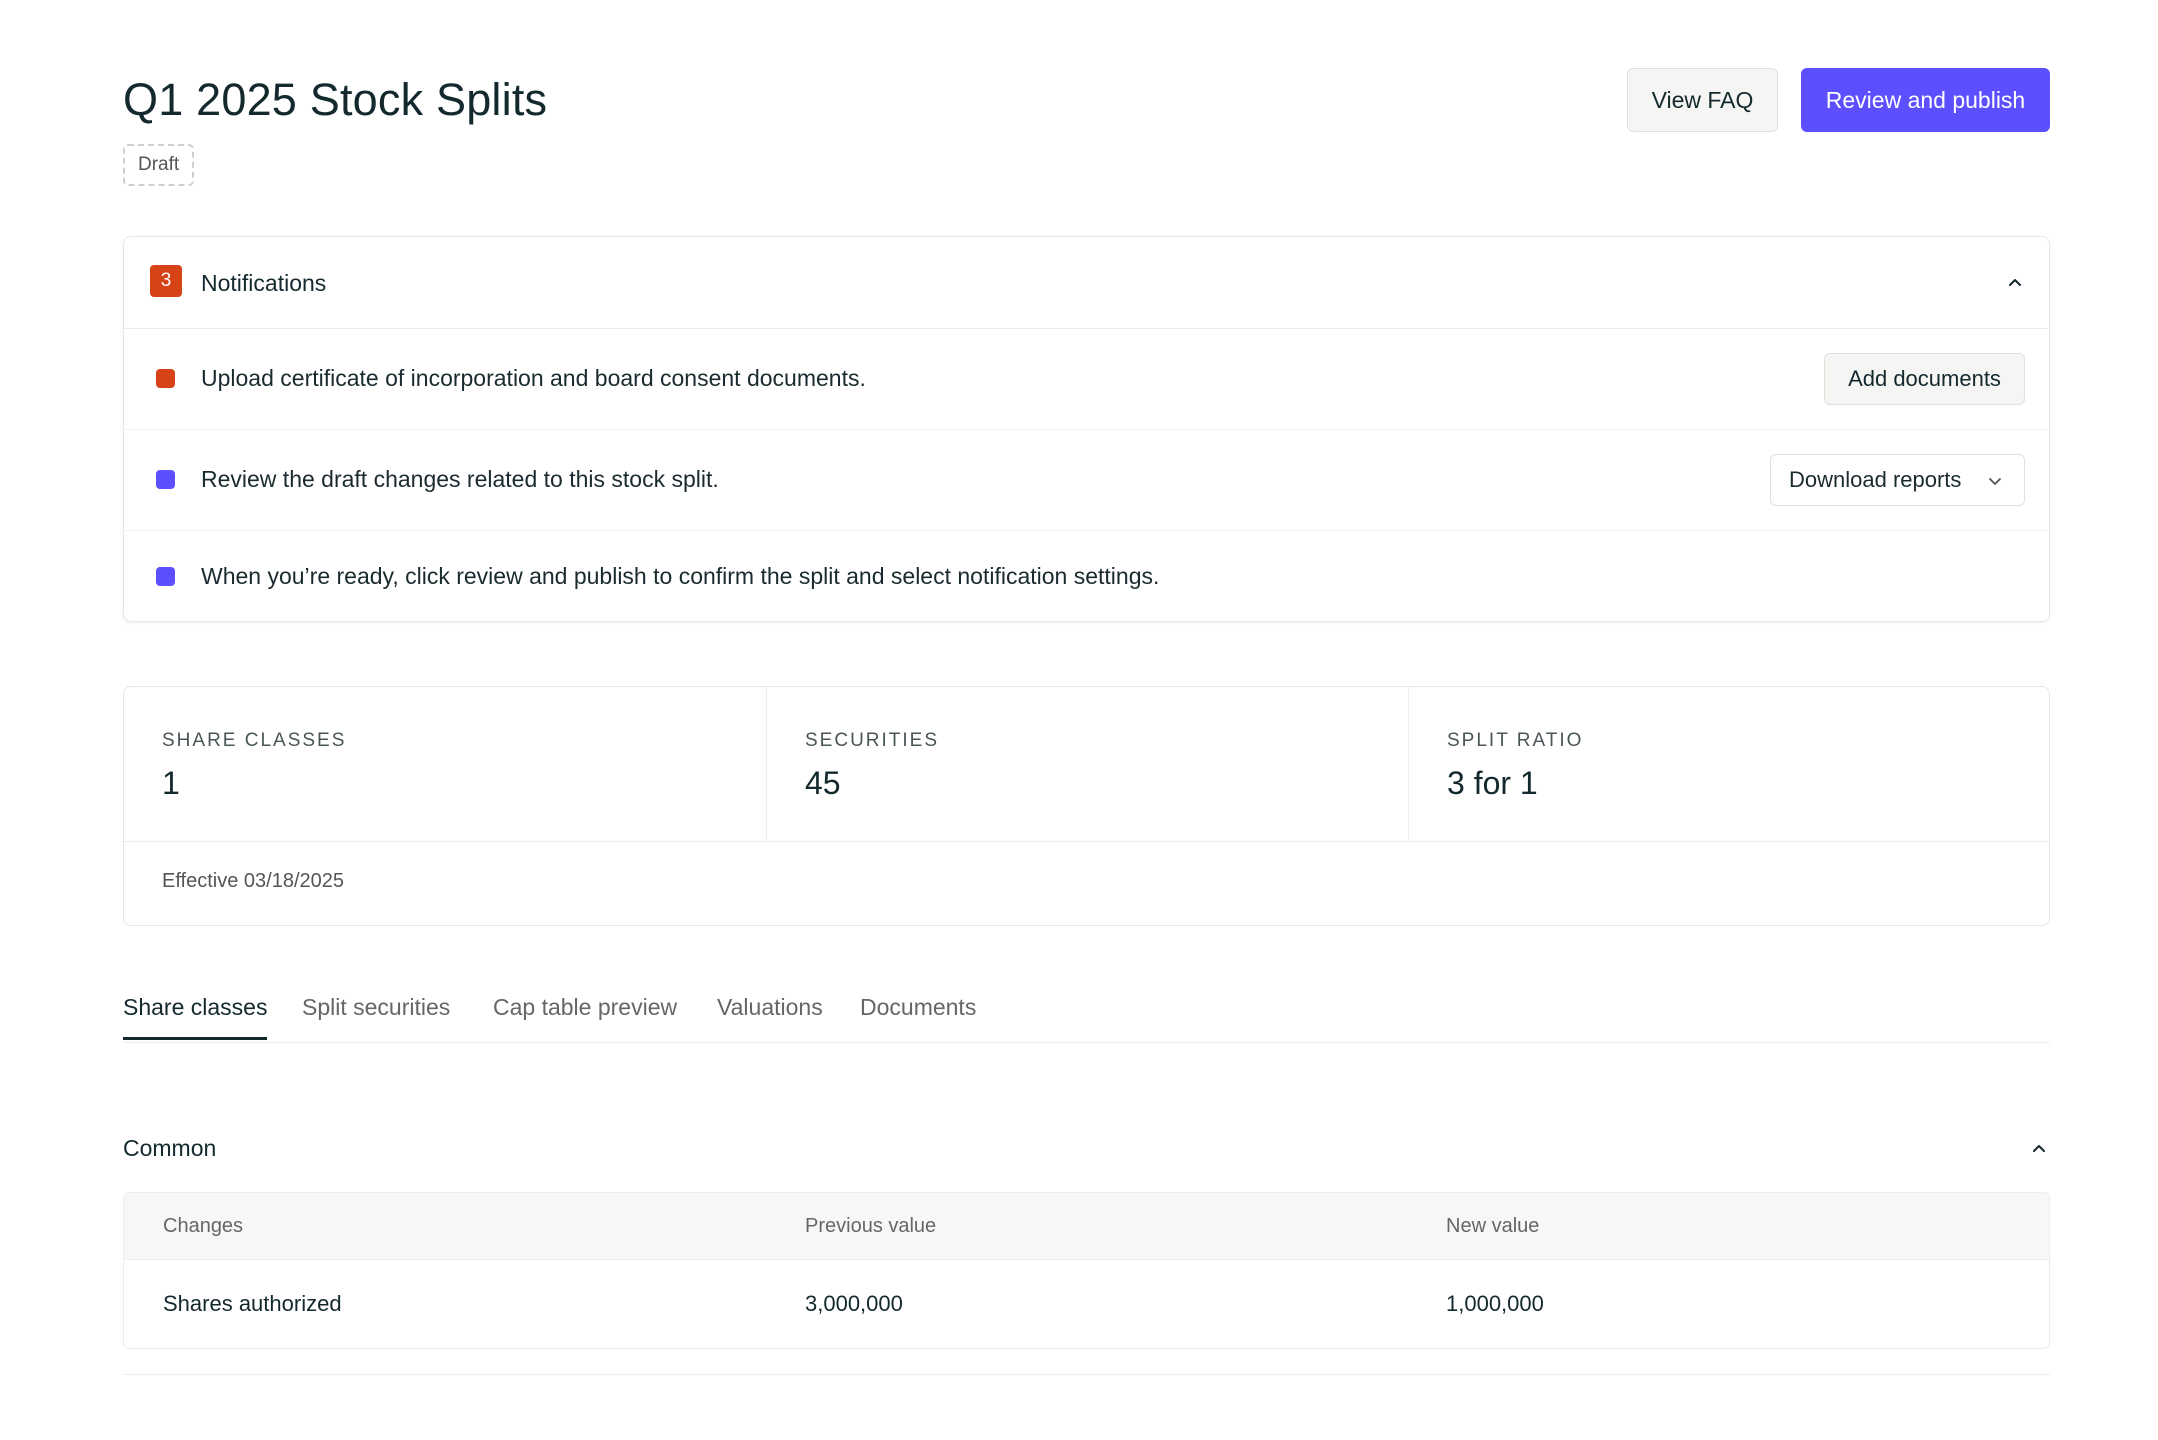 The width and height of the screenshot is (2158, 1440). I want to click on add-documents-button: Add documents, so click(1924, 379).